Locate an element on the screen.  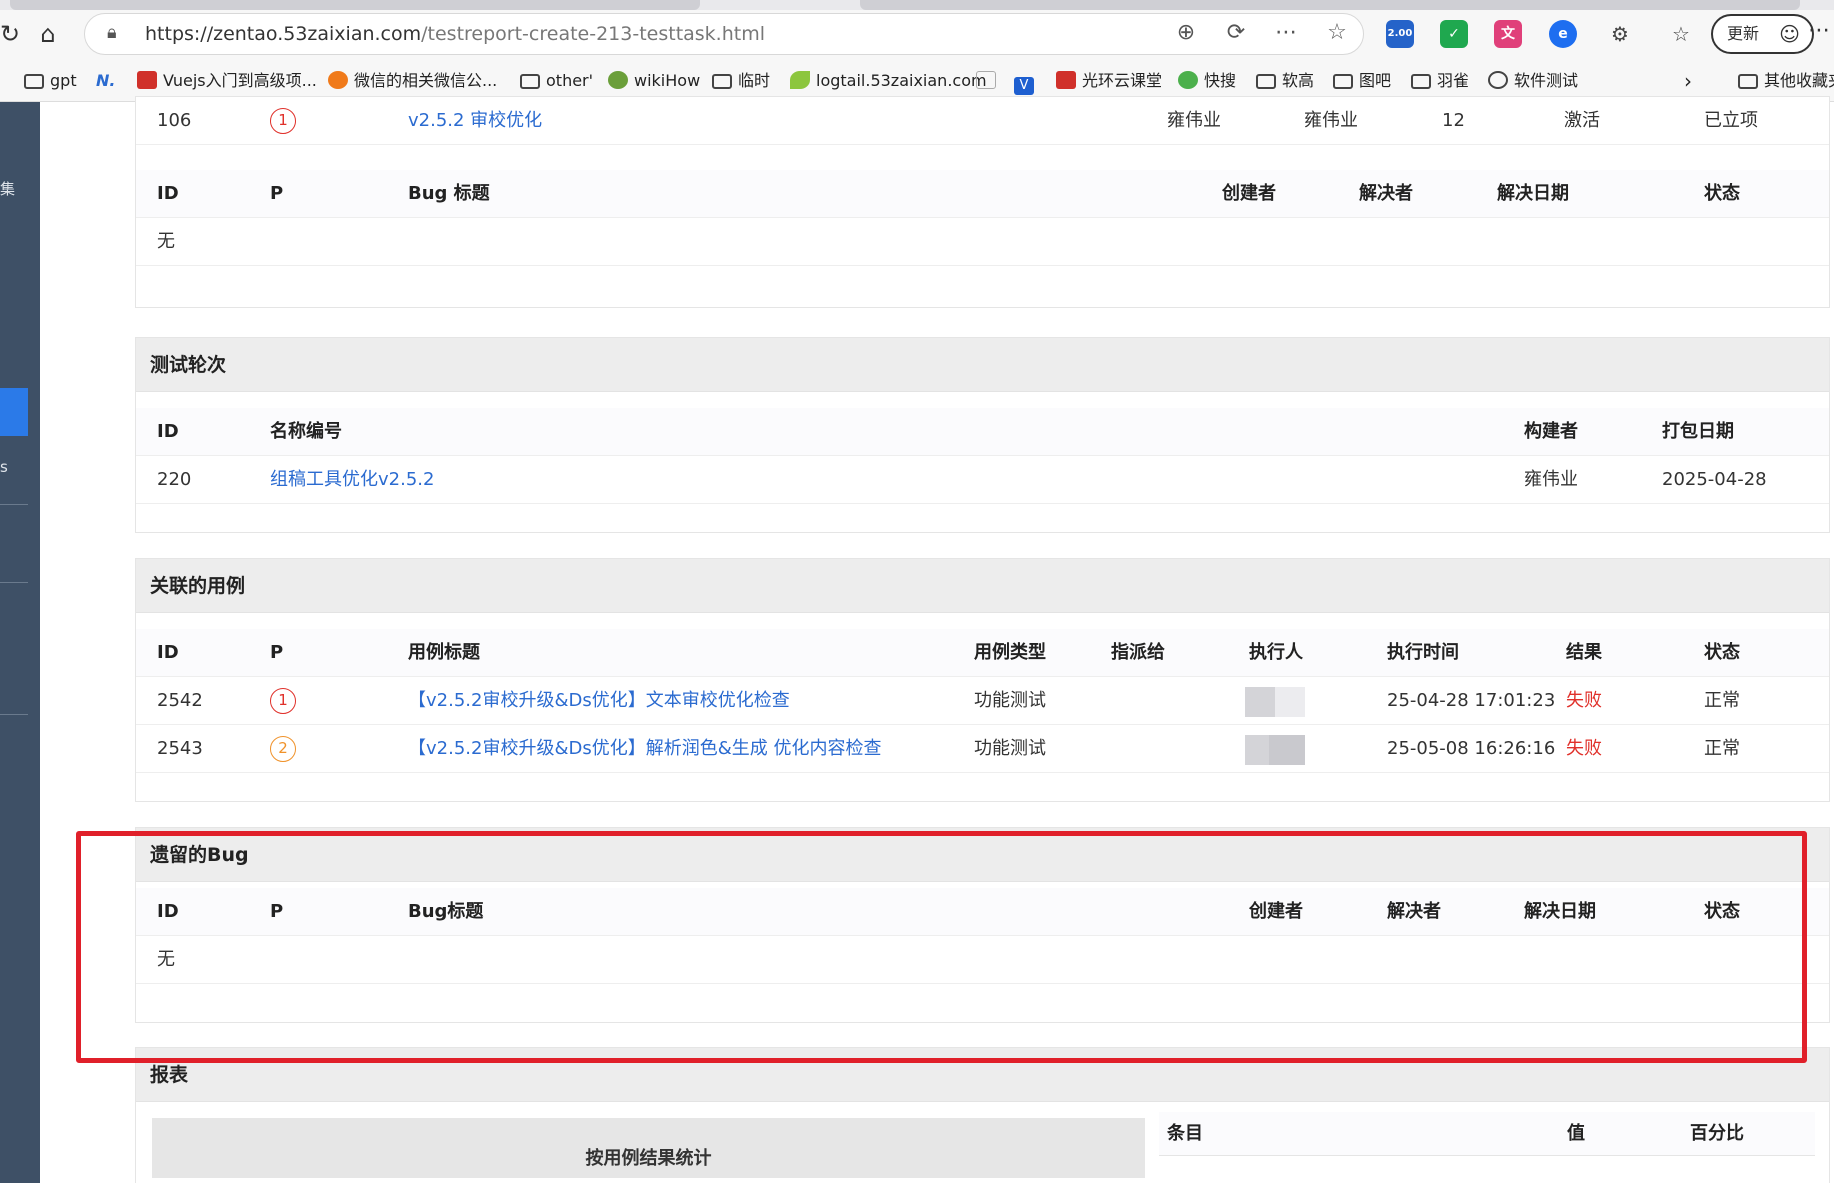
pdf-icon is located at coordinates (147, 80).